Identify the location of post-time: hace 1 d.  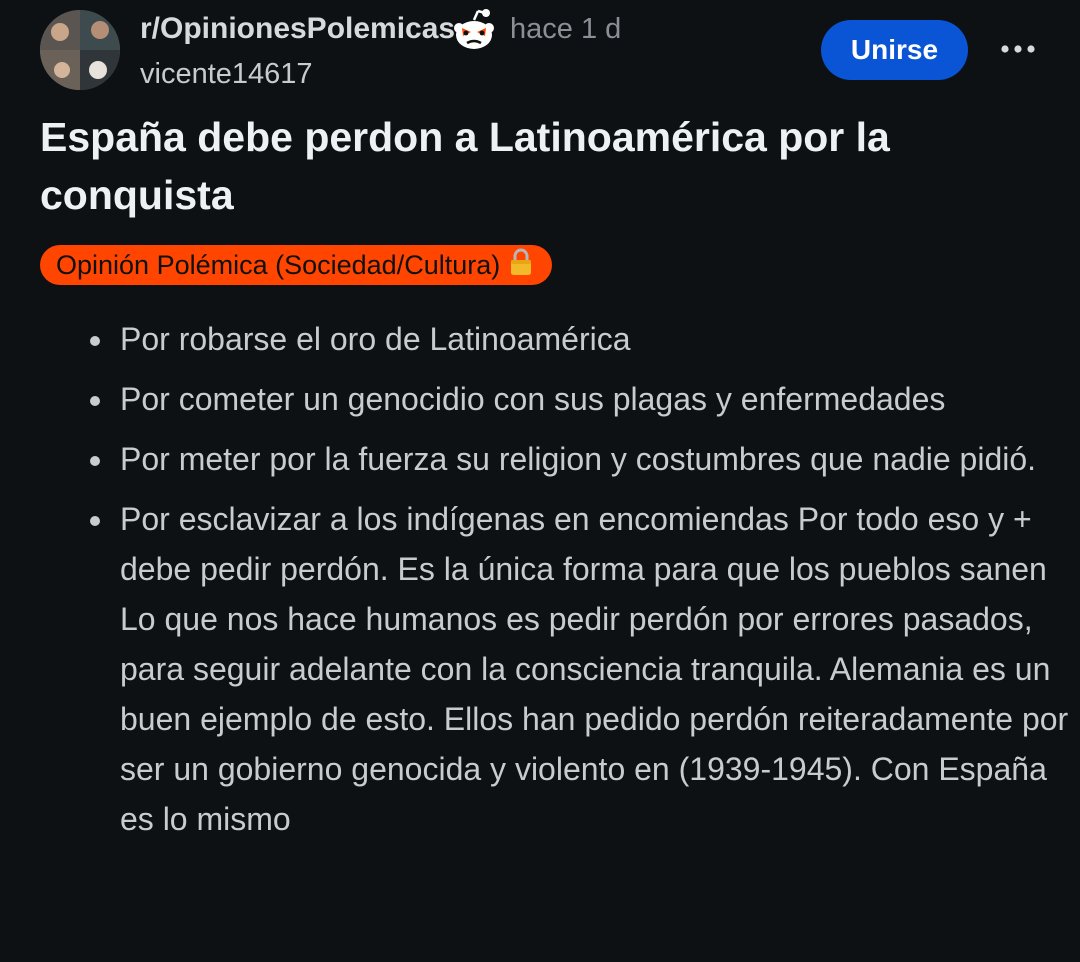
(566, 29).